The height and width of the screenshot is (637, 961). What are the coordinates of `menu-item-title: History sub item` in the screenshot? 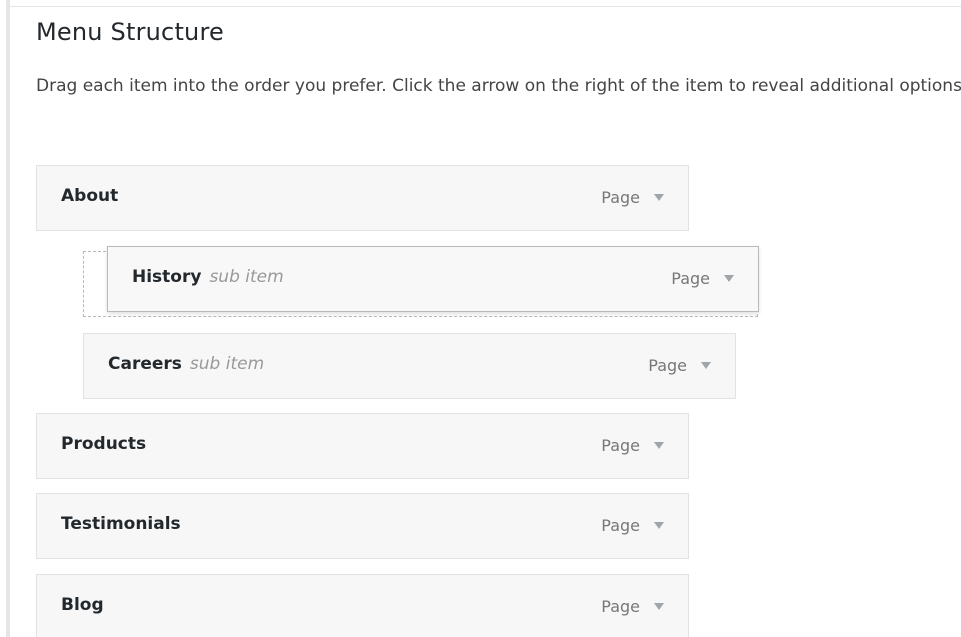 It's located at (208, 277).